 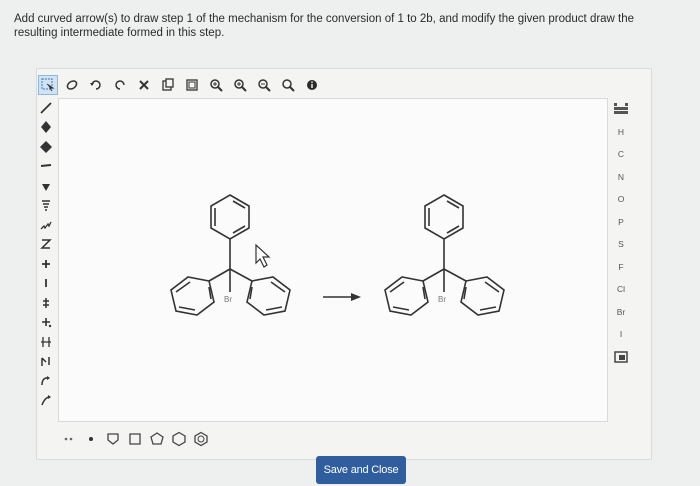 I want to click on curved-arrow-single-icon, so click(x=45, y=380).